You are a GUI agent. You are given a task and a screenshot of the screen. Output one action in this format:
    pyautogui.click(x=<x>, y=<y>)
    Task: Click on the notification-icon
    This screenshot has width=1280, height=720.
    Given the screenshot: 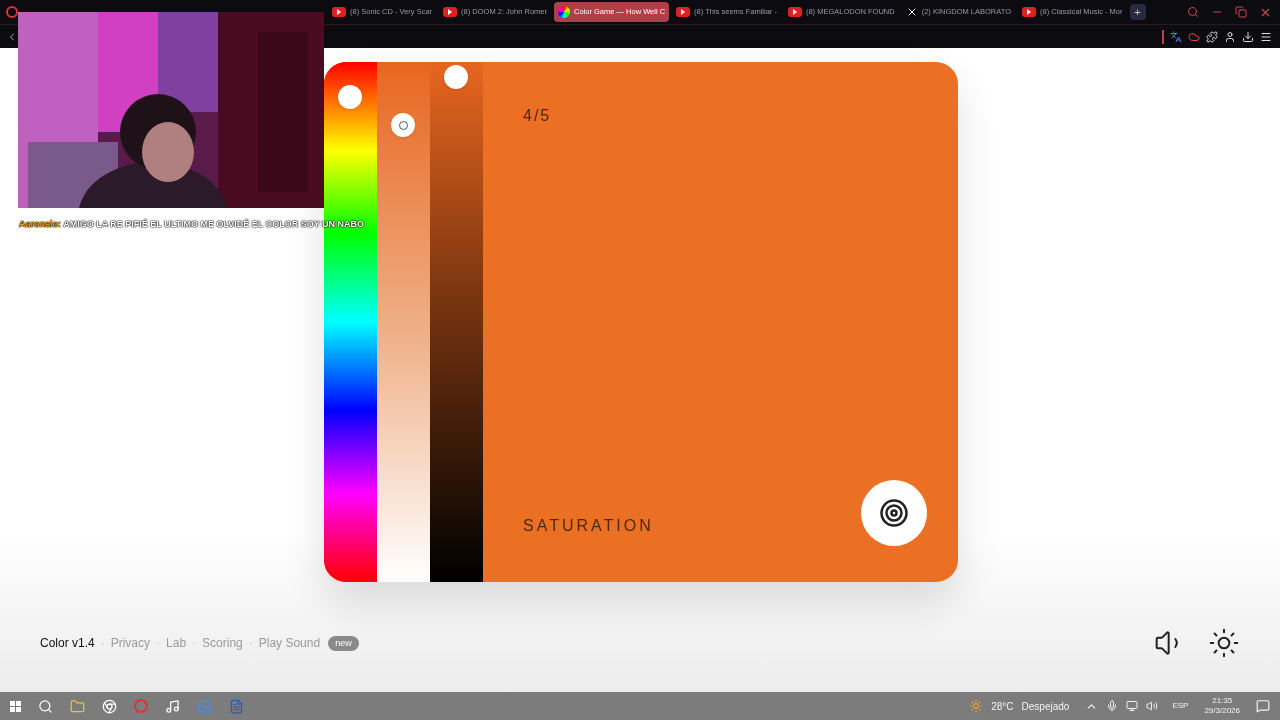 What is the action you would take?
    pyautogui.click(x=1263, y=706)
    